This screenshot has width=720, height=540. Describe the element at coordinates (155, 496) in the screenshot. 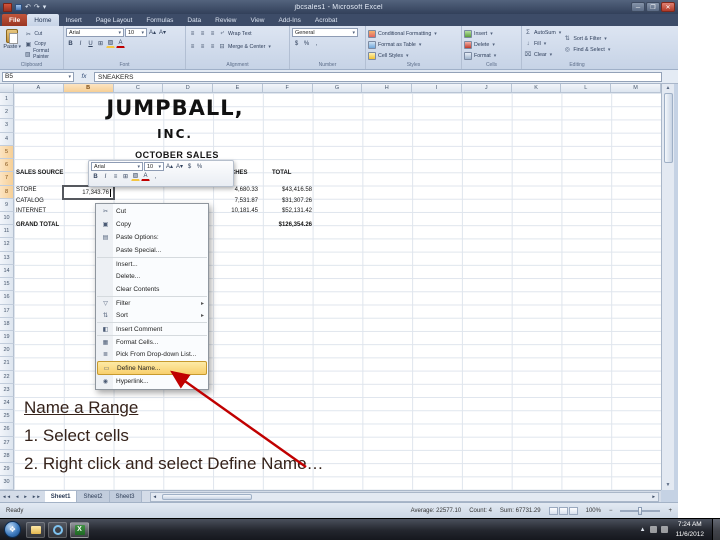

I see `scroll-left-icon: ◄` at that location.